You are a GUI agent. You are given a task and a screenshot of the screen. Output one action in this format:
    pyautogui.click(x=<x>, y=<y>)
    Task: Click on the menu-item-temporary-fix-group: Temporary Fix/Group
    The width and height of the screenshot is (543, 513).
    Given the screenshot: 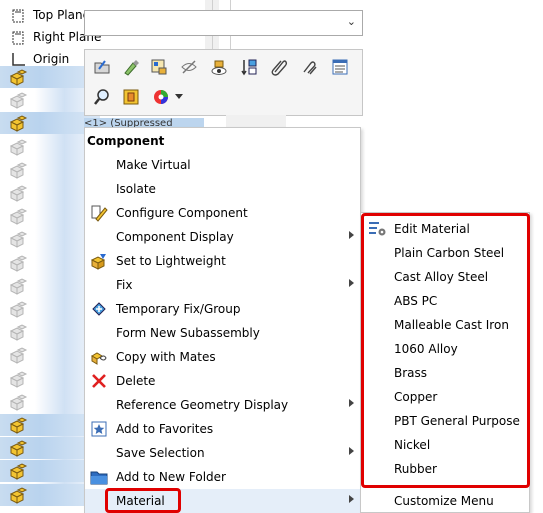 What is the action you would take?
    pyautogui.click(x=222, y=309)
    